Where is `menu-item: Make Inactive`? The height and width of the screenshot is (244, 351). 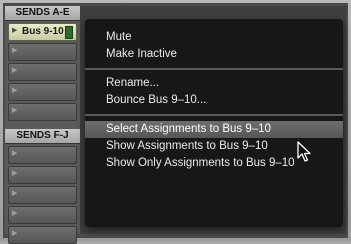
menu-item: Make Inactive is located at coordinates (214, 54).